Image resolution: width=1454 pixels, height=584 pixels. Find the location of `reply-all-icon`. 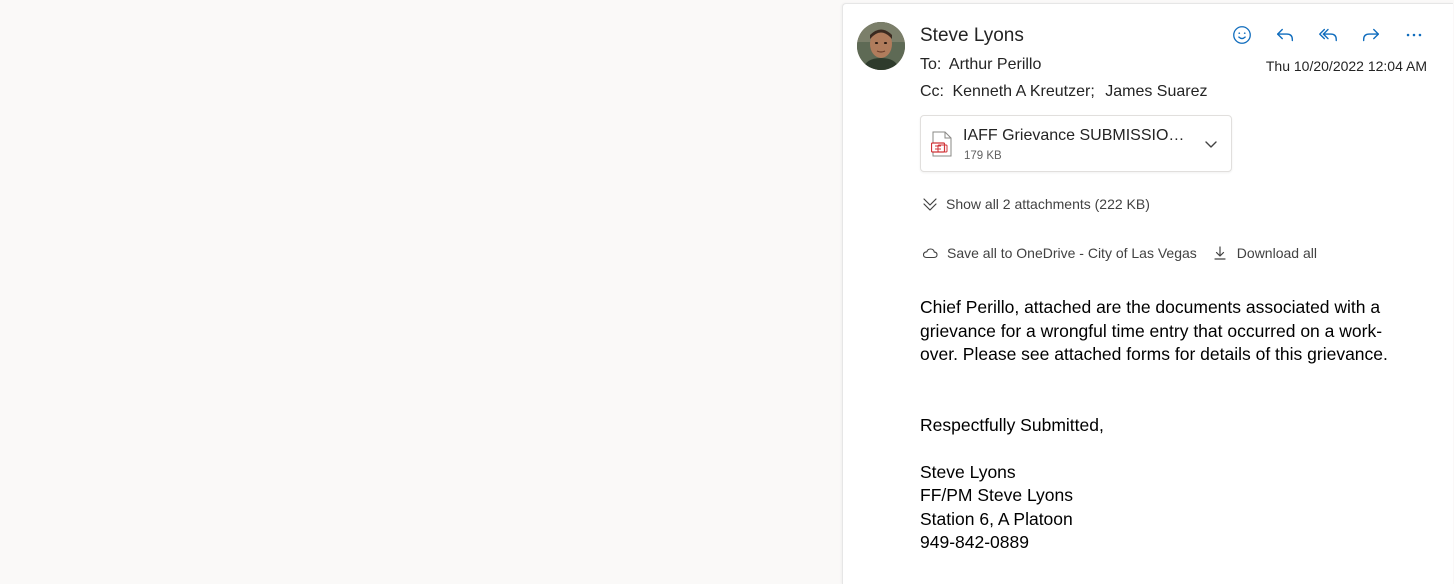

reply-all-icon is located at coordinates (1328, 35).